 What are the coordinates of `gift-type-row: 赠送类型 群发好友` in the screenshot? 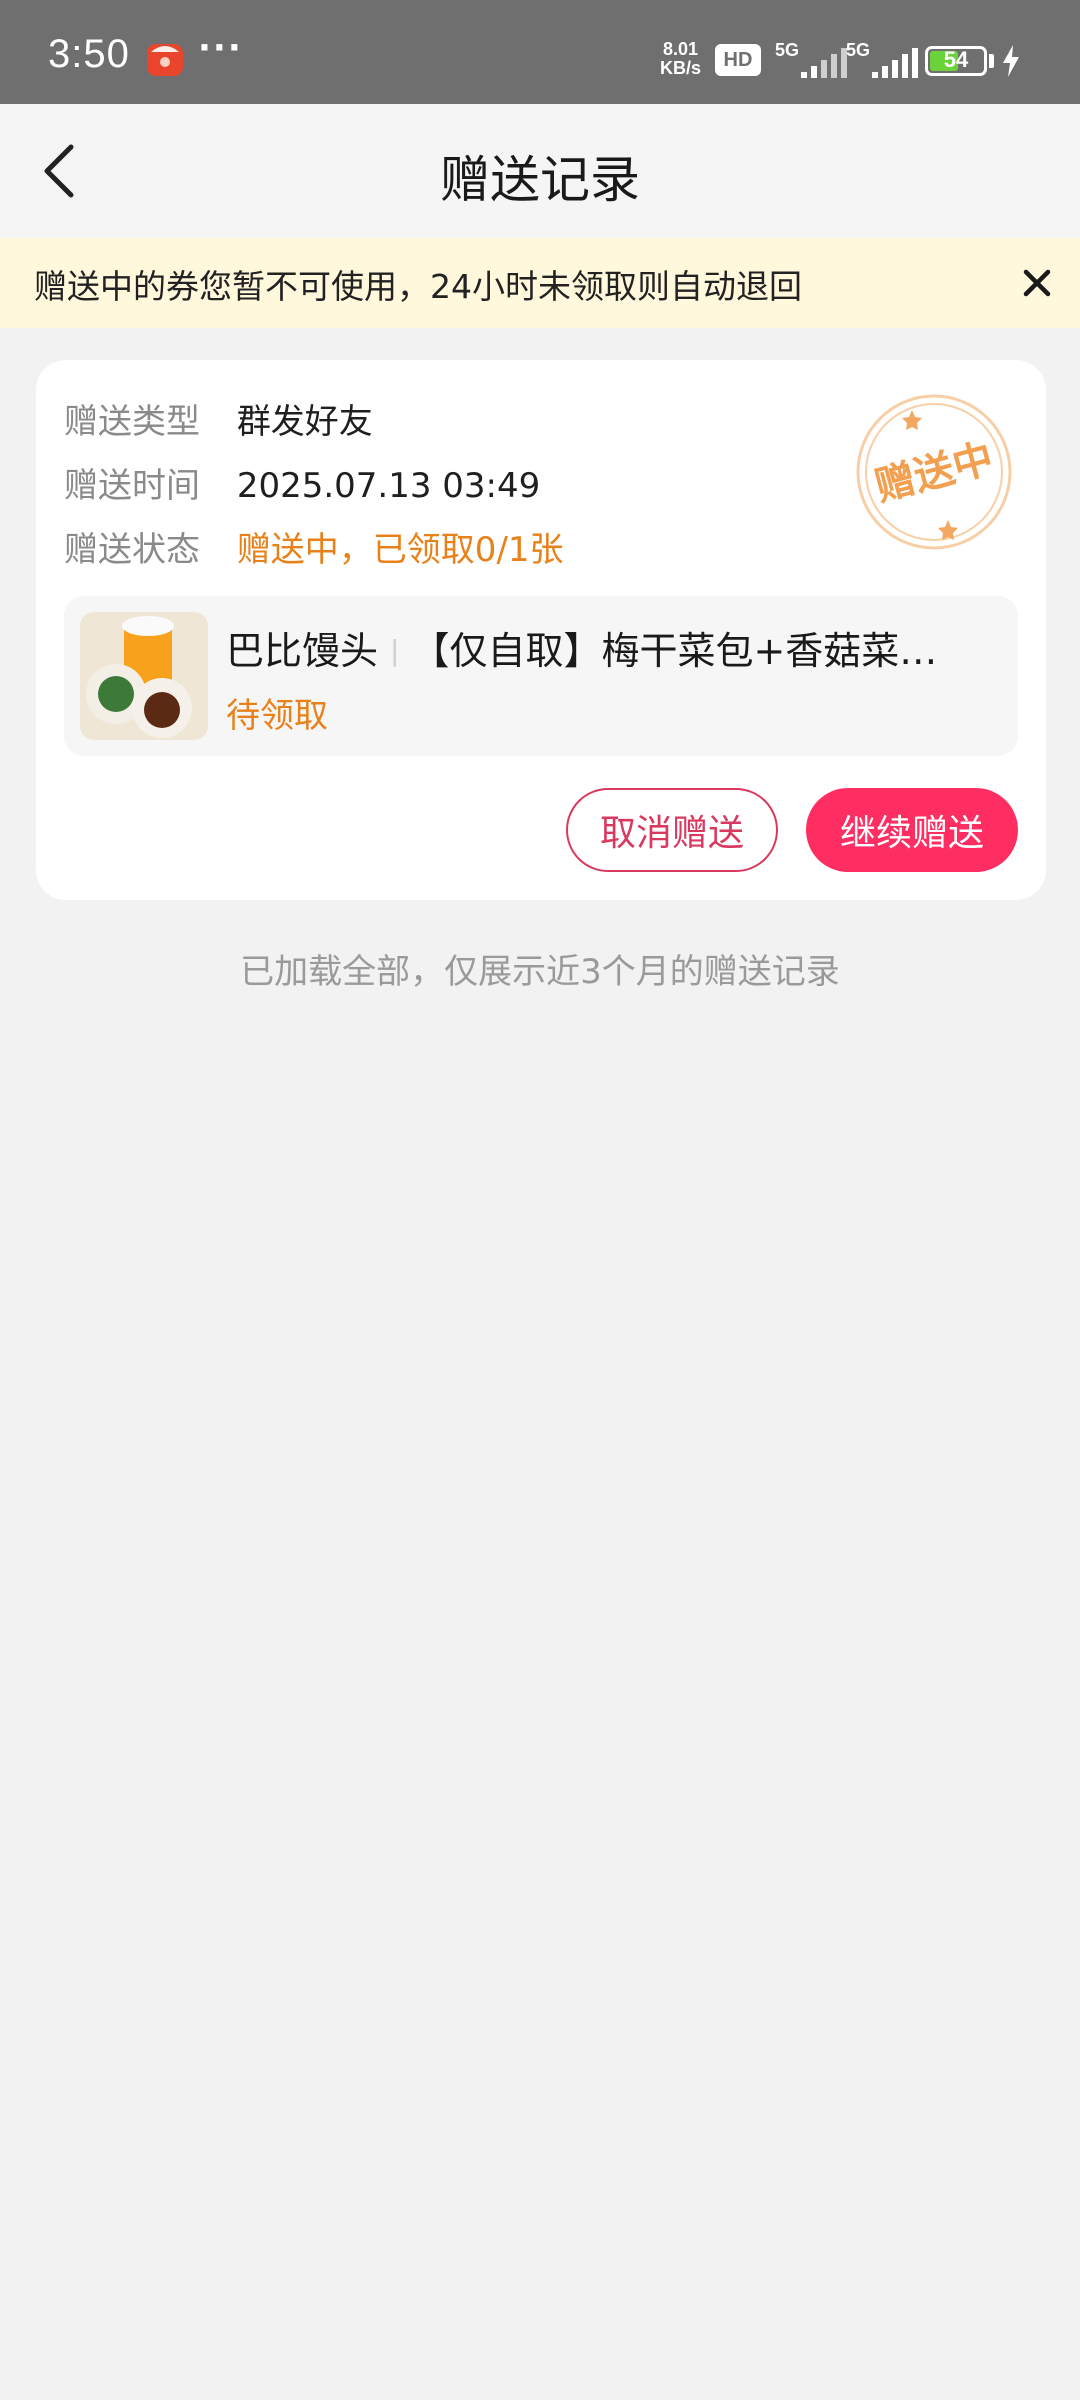 It's located at (218, 418).